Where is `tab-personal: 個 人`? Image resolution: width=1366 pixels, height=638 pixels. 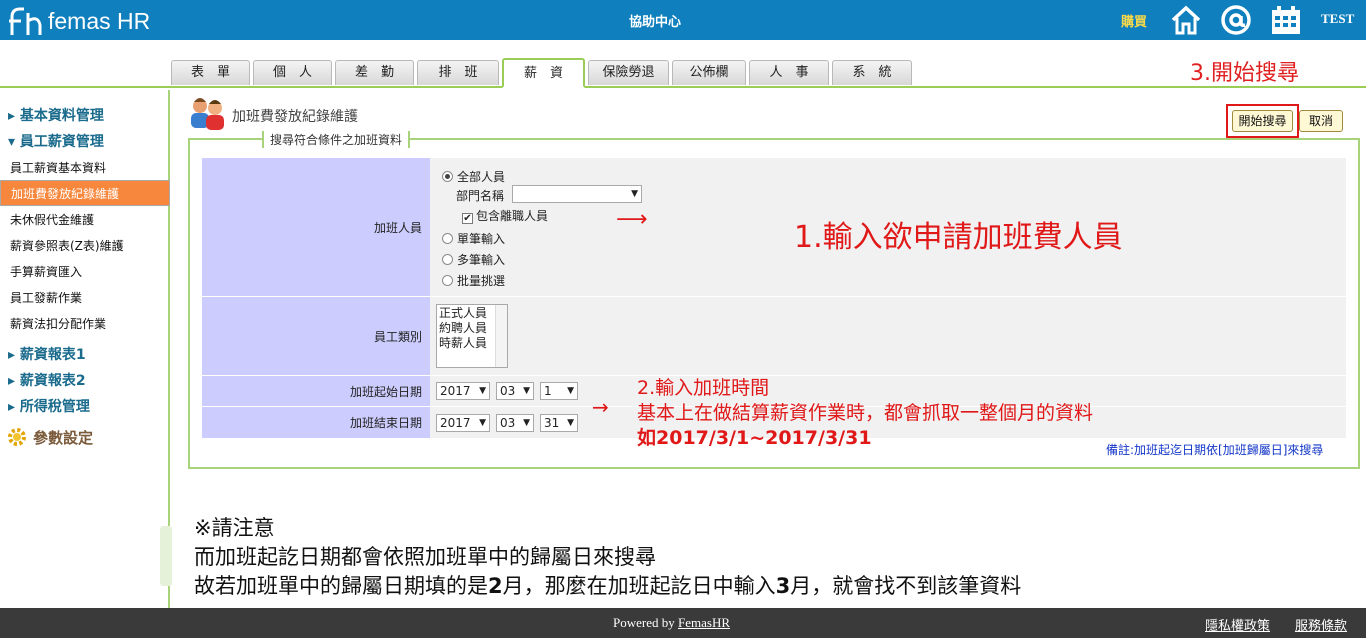 tab-personal: 個 人 is located at coordinates (292, 72).